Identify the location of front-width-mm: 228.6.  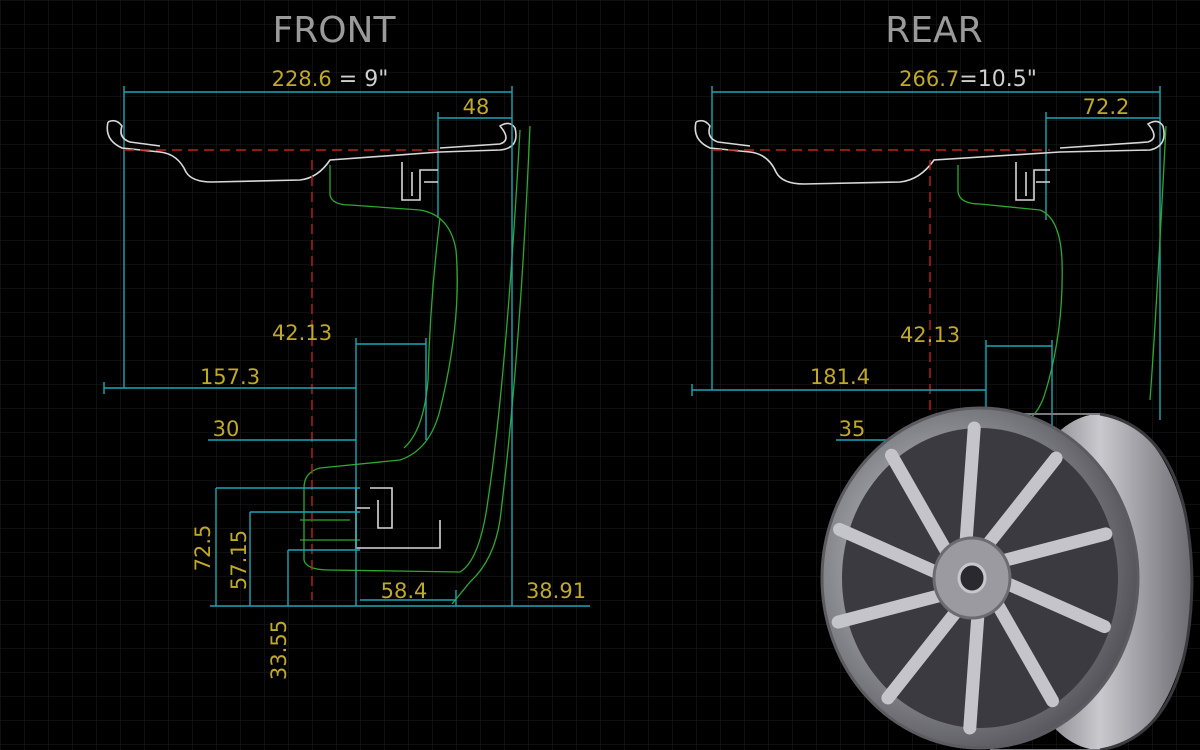
(302, 79).